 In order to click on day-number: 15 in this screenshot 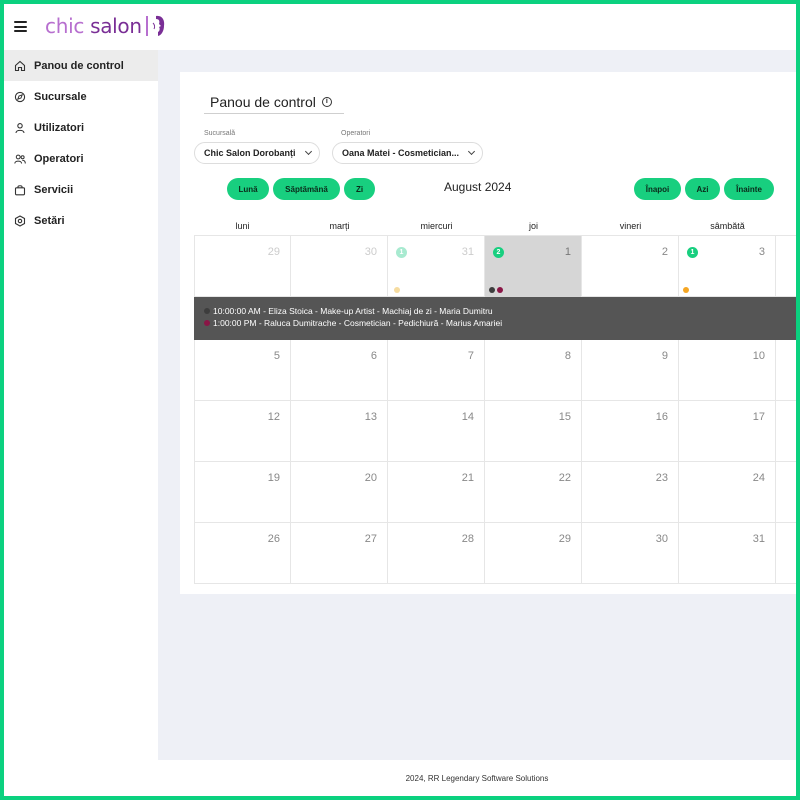, I will do `click(564, 417)`.